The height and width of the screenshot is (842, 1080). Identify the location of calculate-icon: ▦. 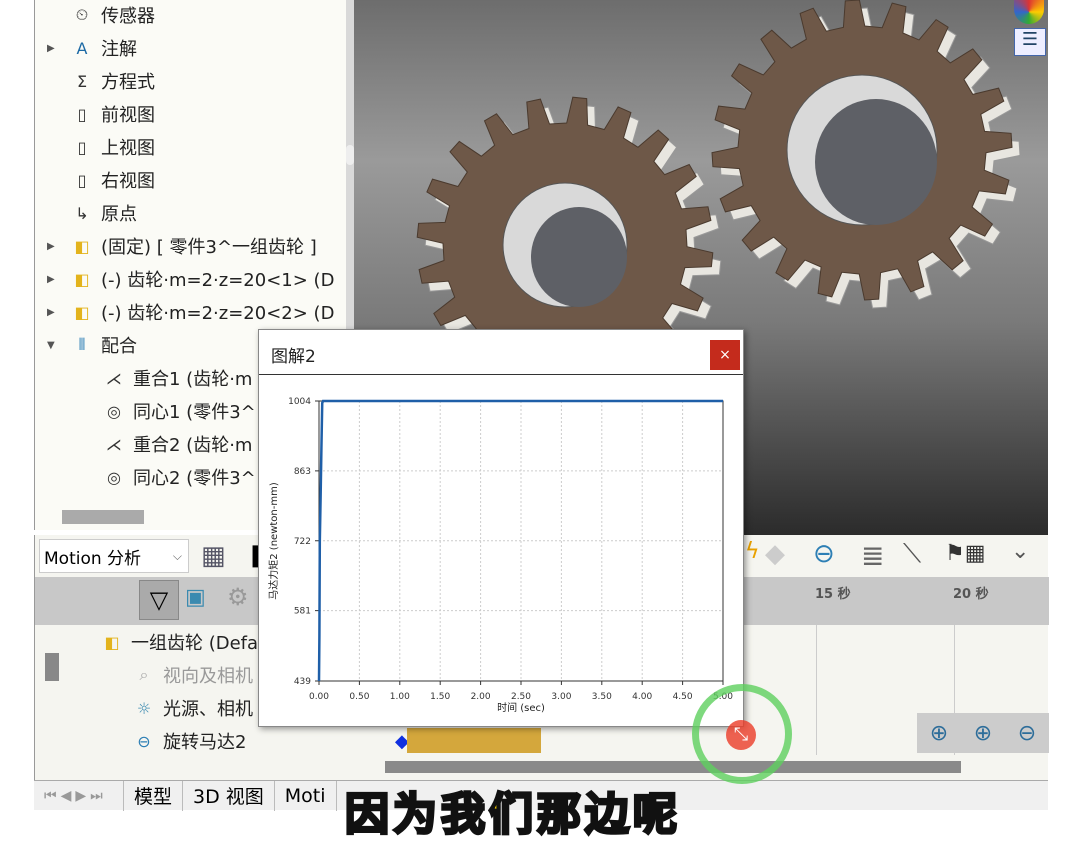
(213, 556).